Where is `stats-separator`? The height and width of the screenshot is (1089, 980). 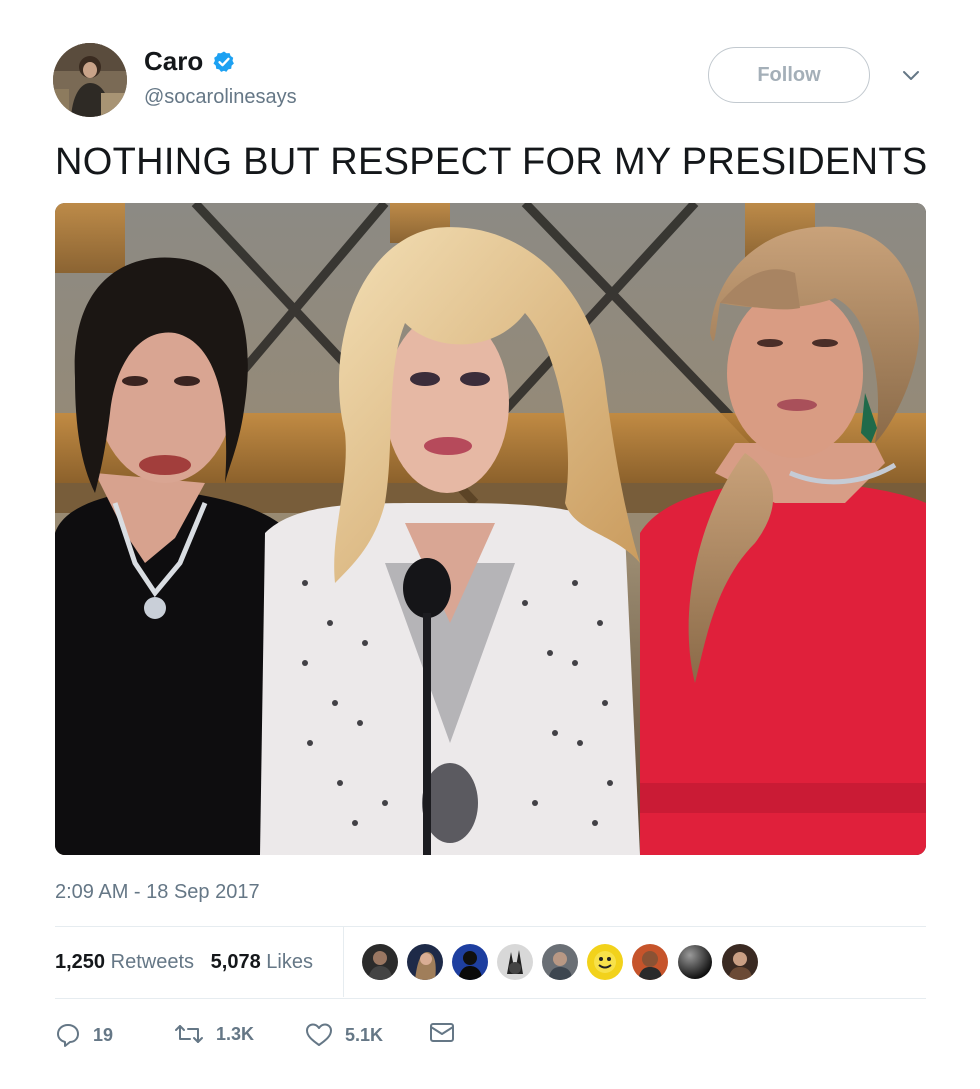
stats-separator is located at coordinates (343, 962).